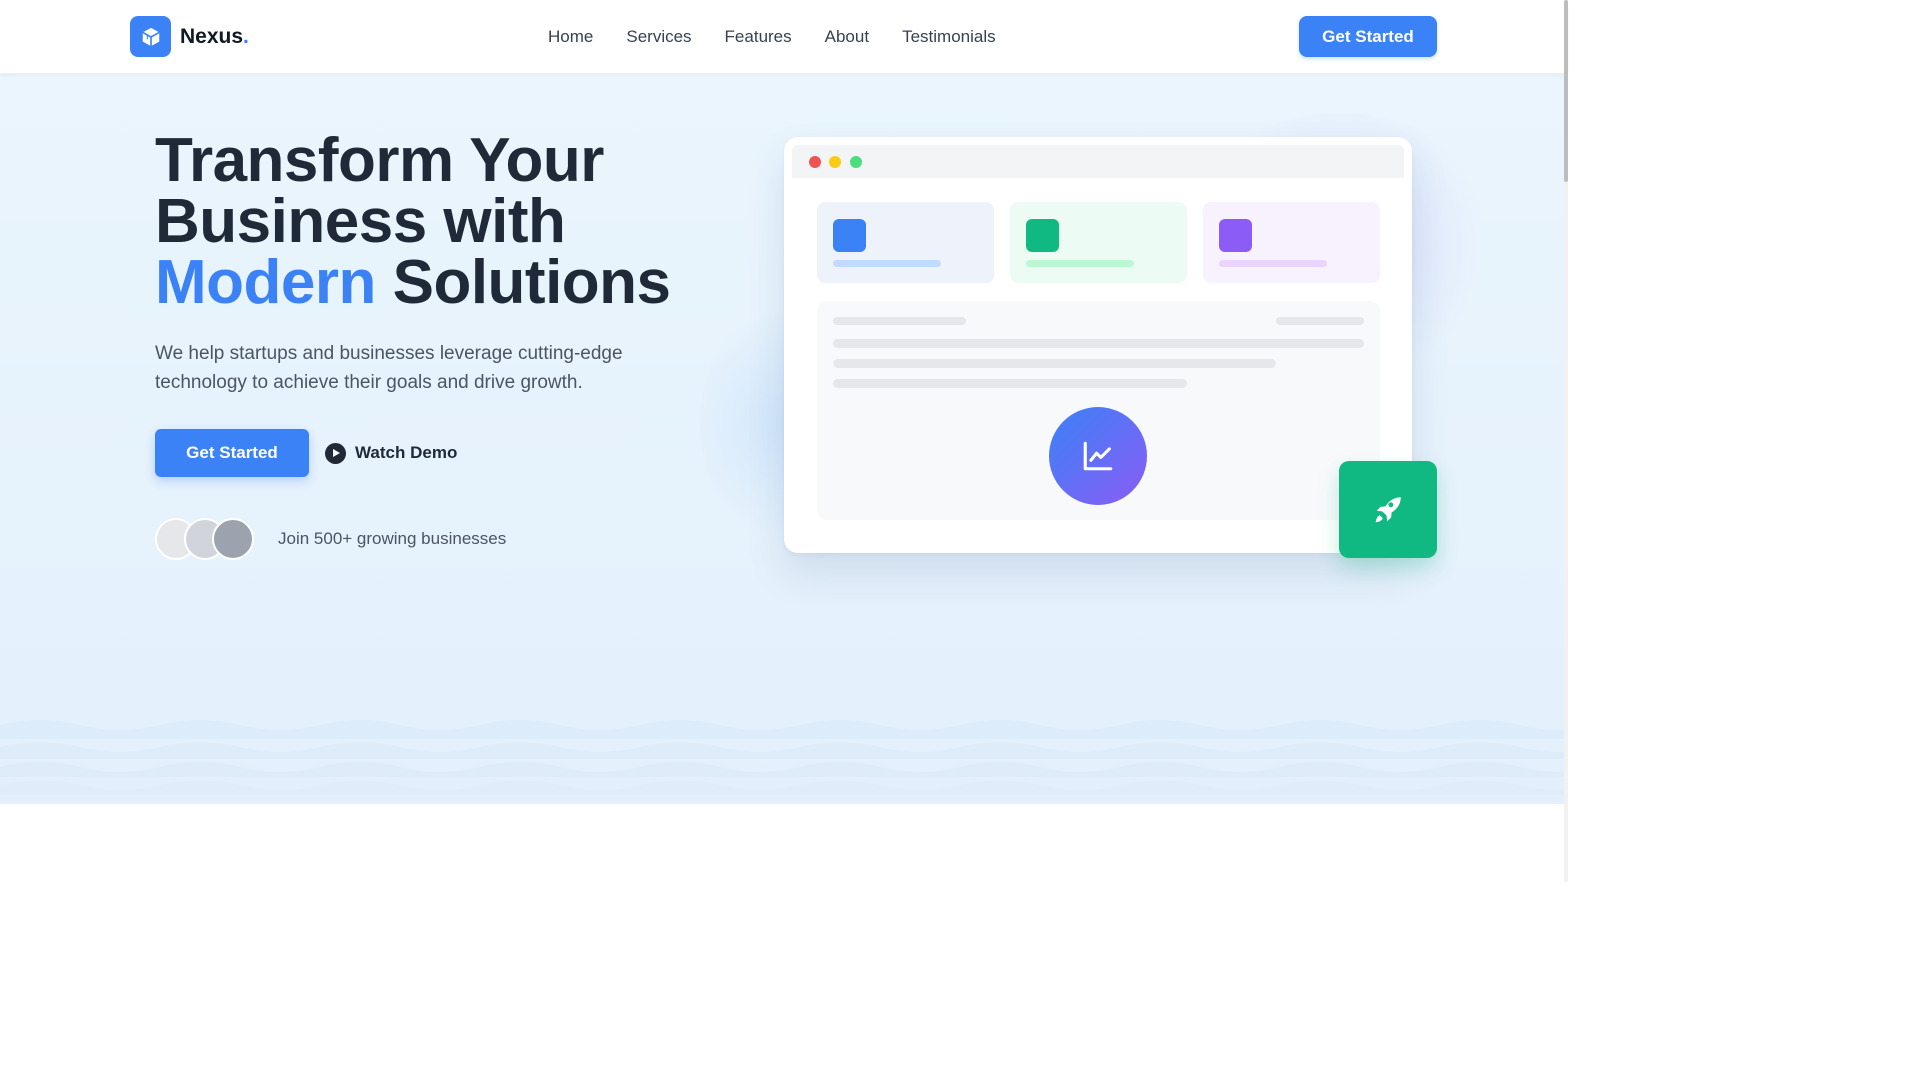 The height and width of the screenshot is (1080, 1920). Describe the element at coordinates (265, 282) in the screenshot. I see `hero-title-accent: Modern` at that location.